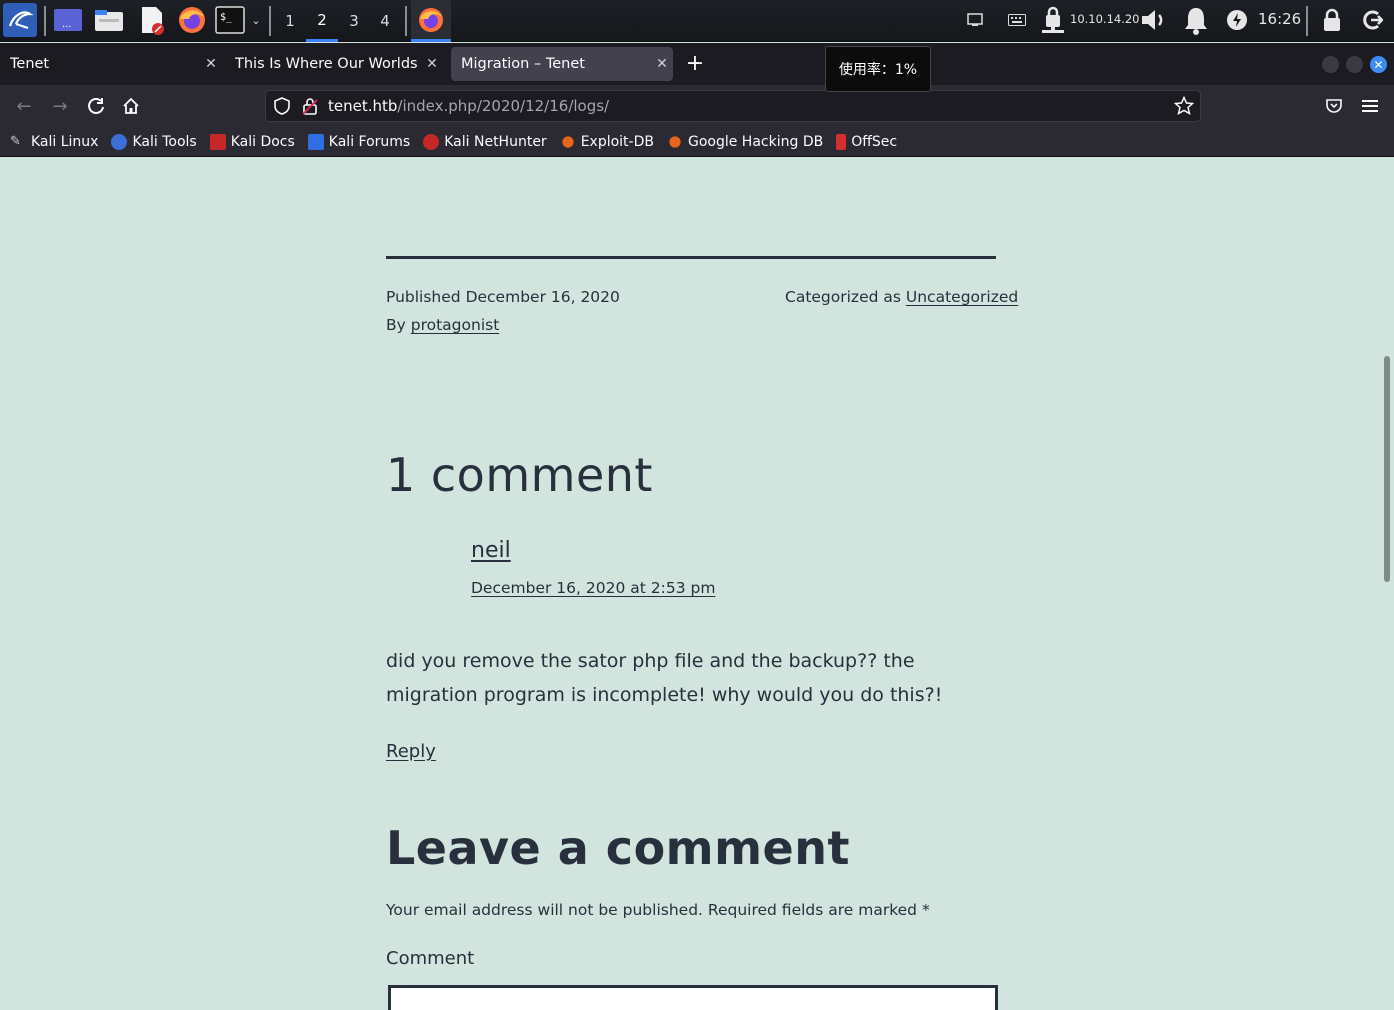 The height and width of the screenshot is (1010, 1394). I want to click on published-label: Published, so click(423, 297).